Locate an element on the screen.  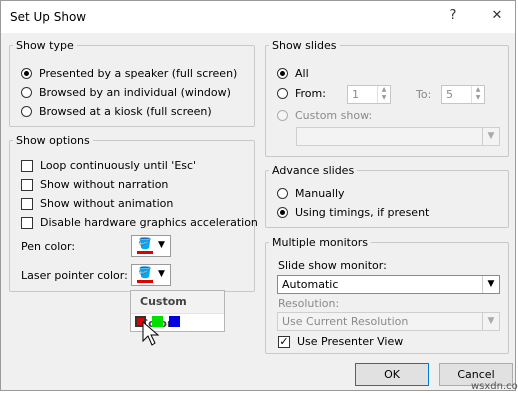
to-value: 5 is located at coordinates (449, 94).